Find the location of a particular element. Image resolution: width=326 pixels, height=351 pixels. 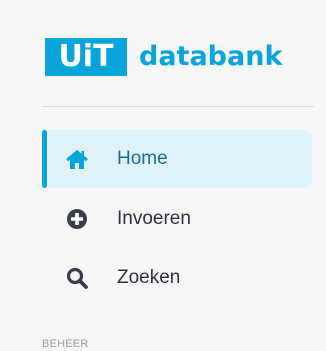

app-logo: UiT databank is located at coordinates (163, 57).